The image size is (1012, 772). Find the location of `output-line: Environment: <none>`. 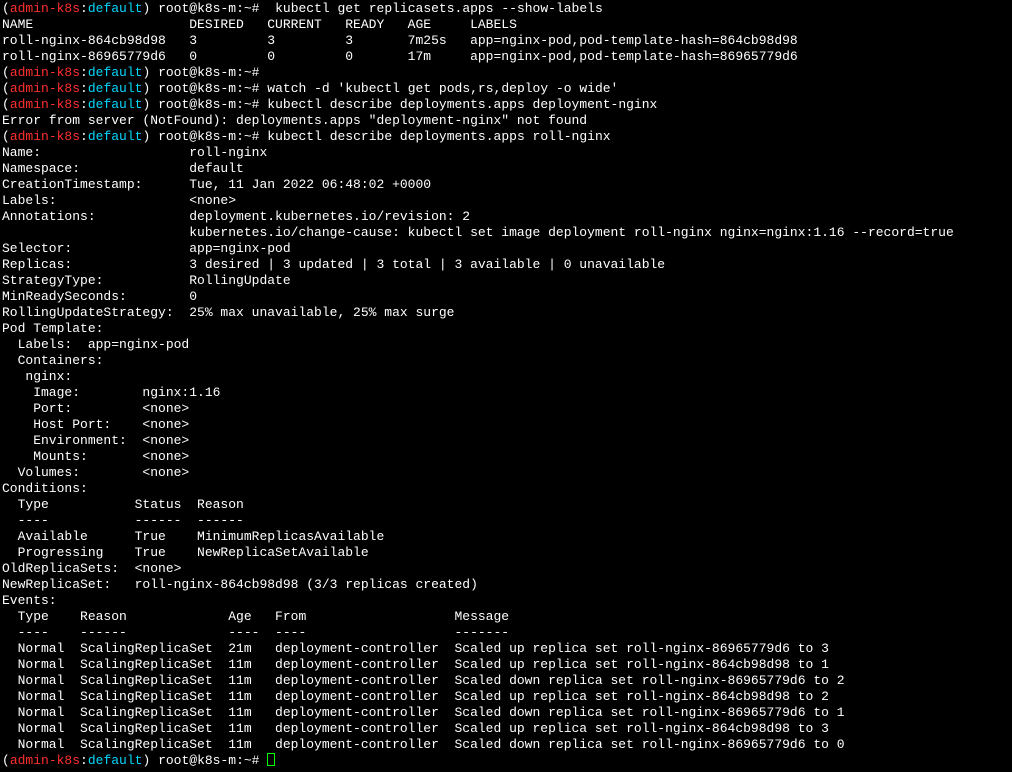

output-line: Environment: <none> is located at coordinates (96, 440).